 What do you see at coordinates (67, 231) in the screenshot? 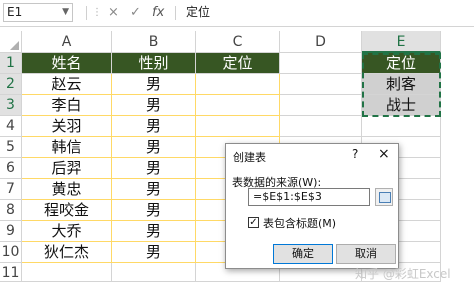
I see `cell-name: 大乔` at bounding box center [67, 231].